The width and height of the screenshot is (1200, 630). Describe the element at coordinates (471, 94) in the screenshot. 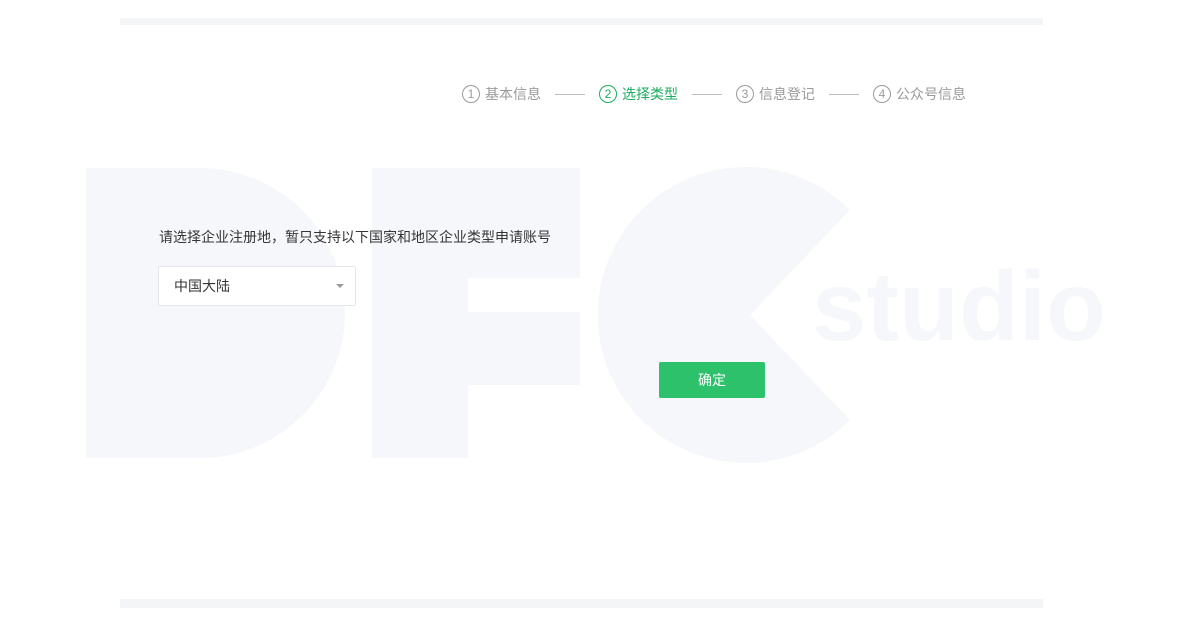

I see `step-number: 1` at that location.